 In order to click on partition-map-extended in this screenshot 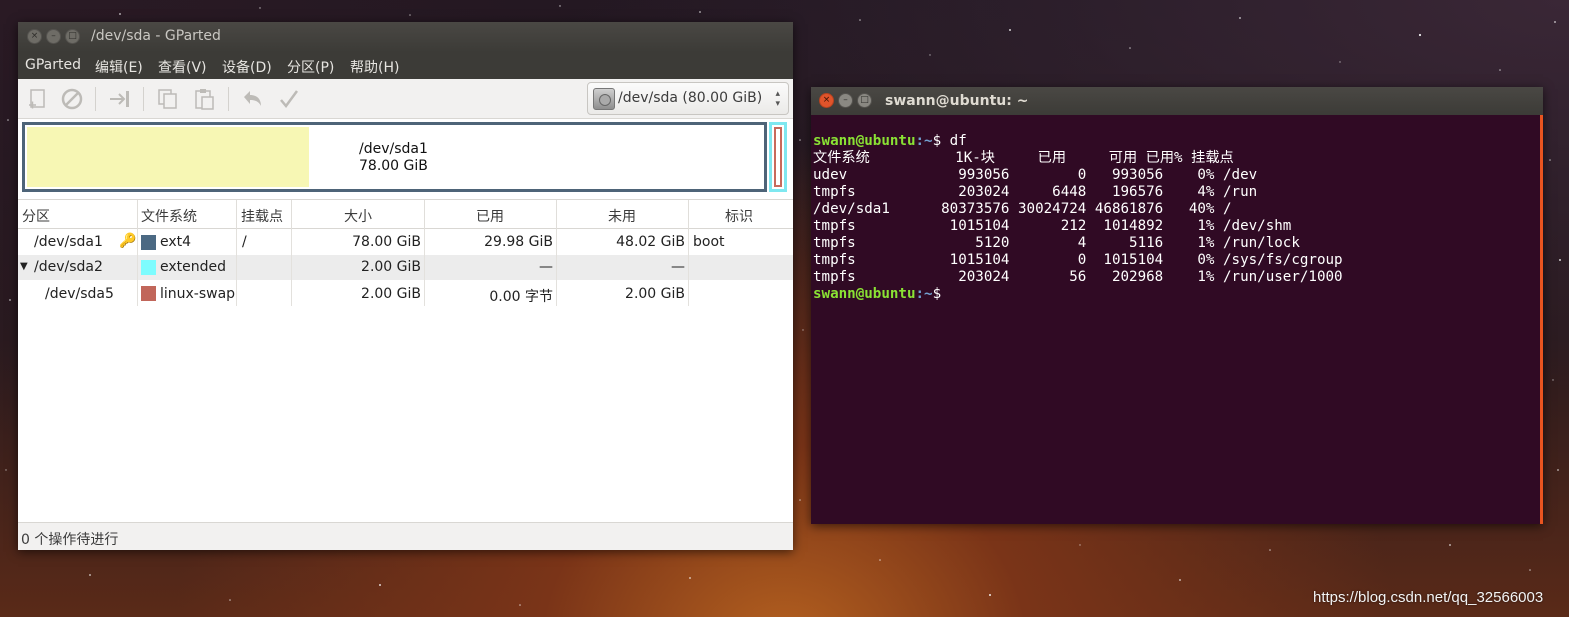, I will do `click(778, 157)`.